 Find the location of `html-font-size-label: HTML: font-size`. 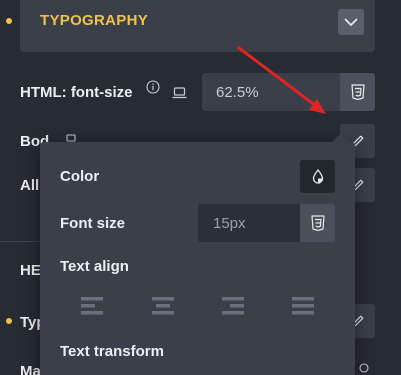

html-font-size-label: HTML: font-size is located at coordinates (76, 92).